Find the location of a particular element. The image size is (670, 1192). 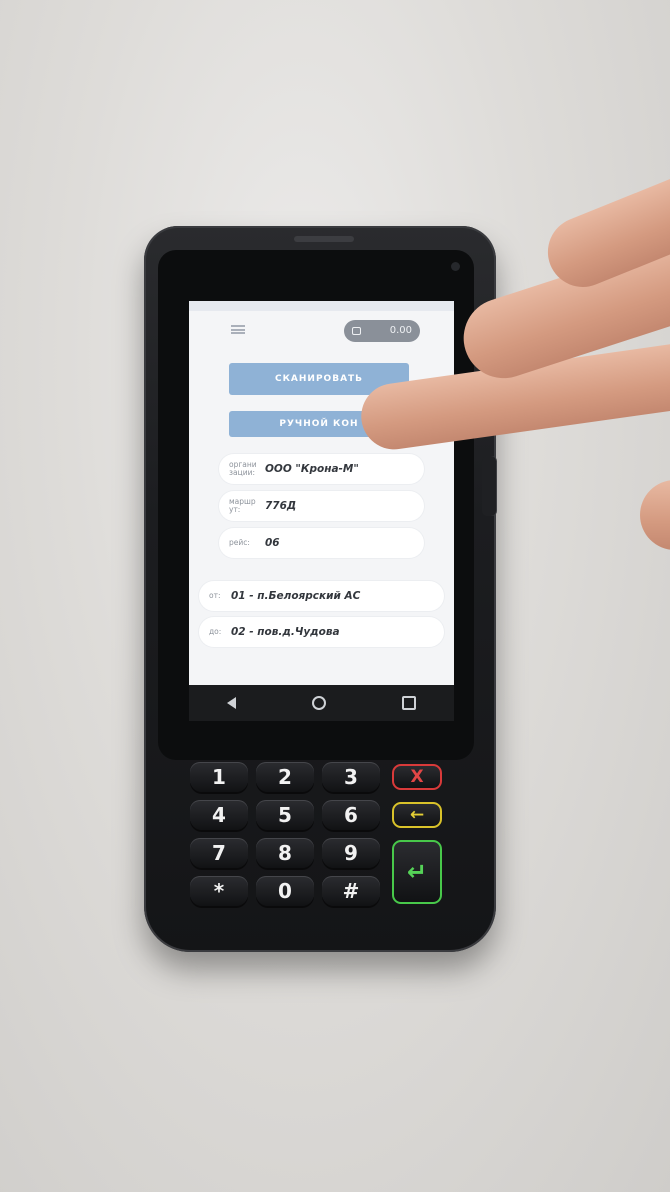

key-1: 1 is located at coordinates (219, 777).